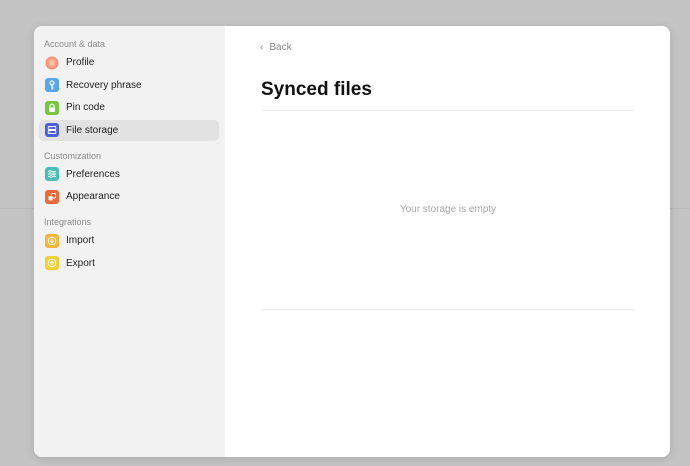  What do you see at coordinates (129, 263) in the screenshot?
I see `sidebar-item-export: Export` at bounding box center [129, 263].